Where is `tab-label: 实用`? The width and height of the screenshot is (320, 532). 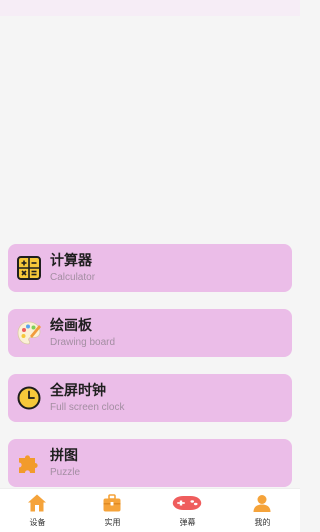
tab-label: 实用 is located at coordinates (112, 522).